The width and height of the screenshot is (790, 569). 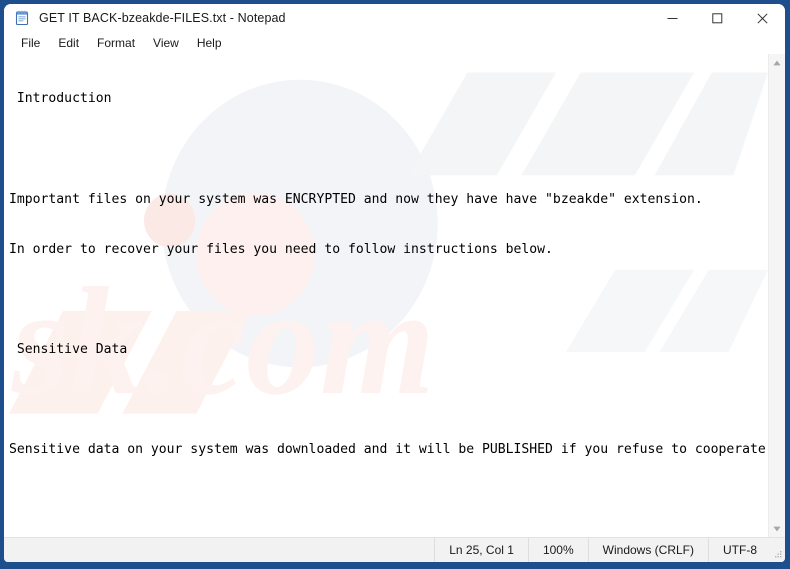 I want to click on minimize-button, so click(x=672, y=18).